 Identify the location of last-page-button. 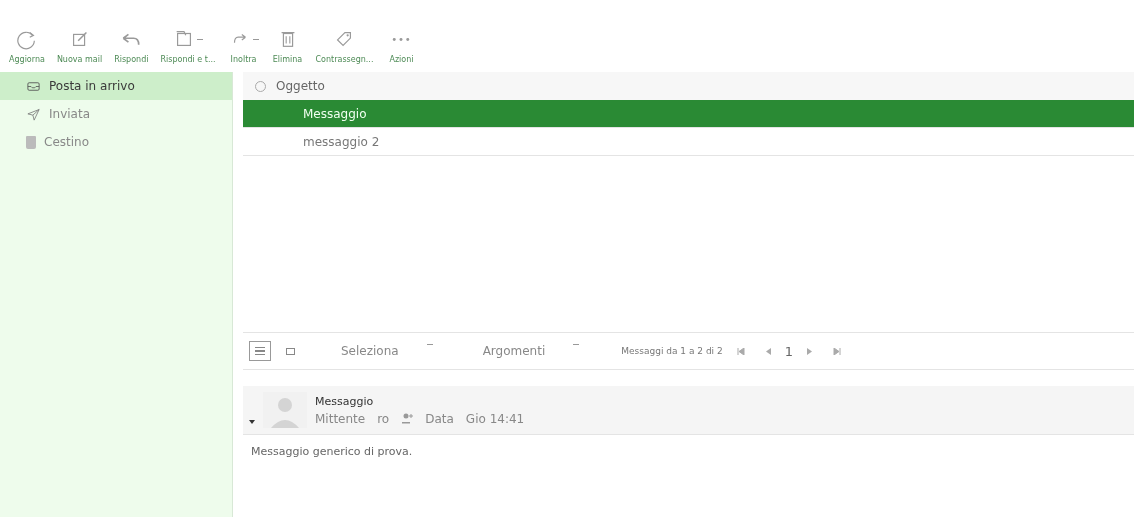
(836, 351).